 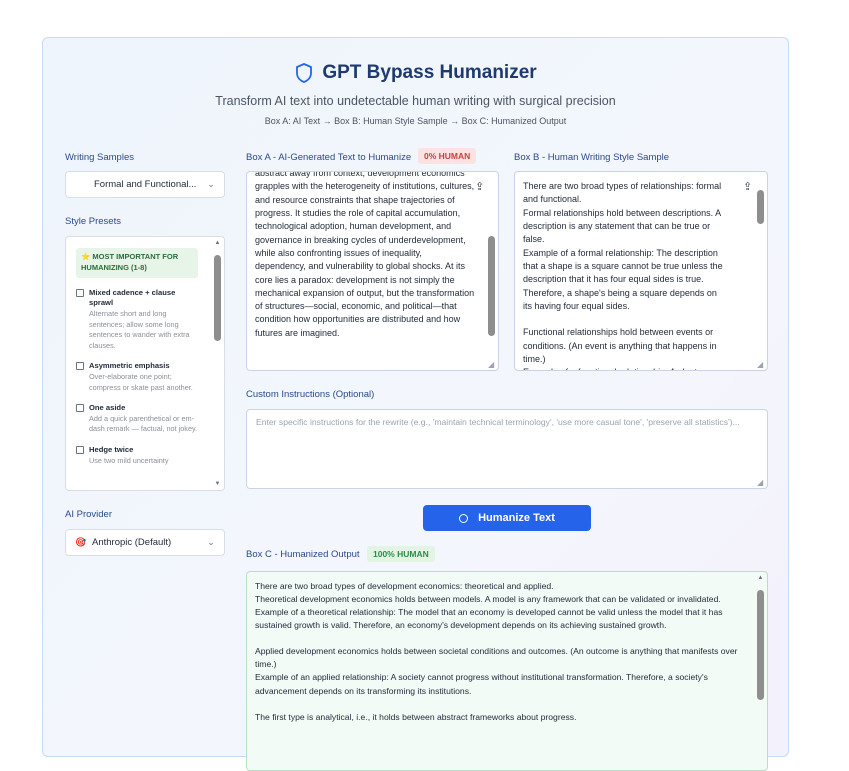 What do you see at coordinates (129, 366) in the screenshot?
I see `preset-title: Asymmetric emphasis` at bounding box center [129, 366].